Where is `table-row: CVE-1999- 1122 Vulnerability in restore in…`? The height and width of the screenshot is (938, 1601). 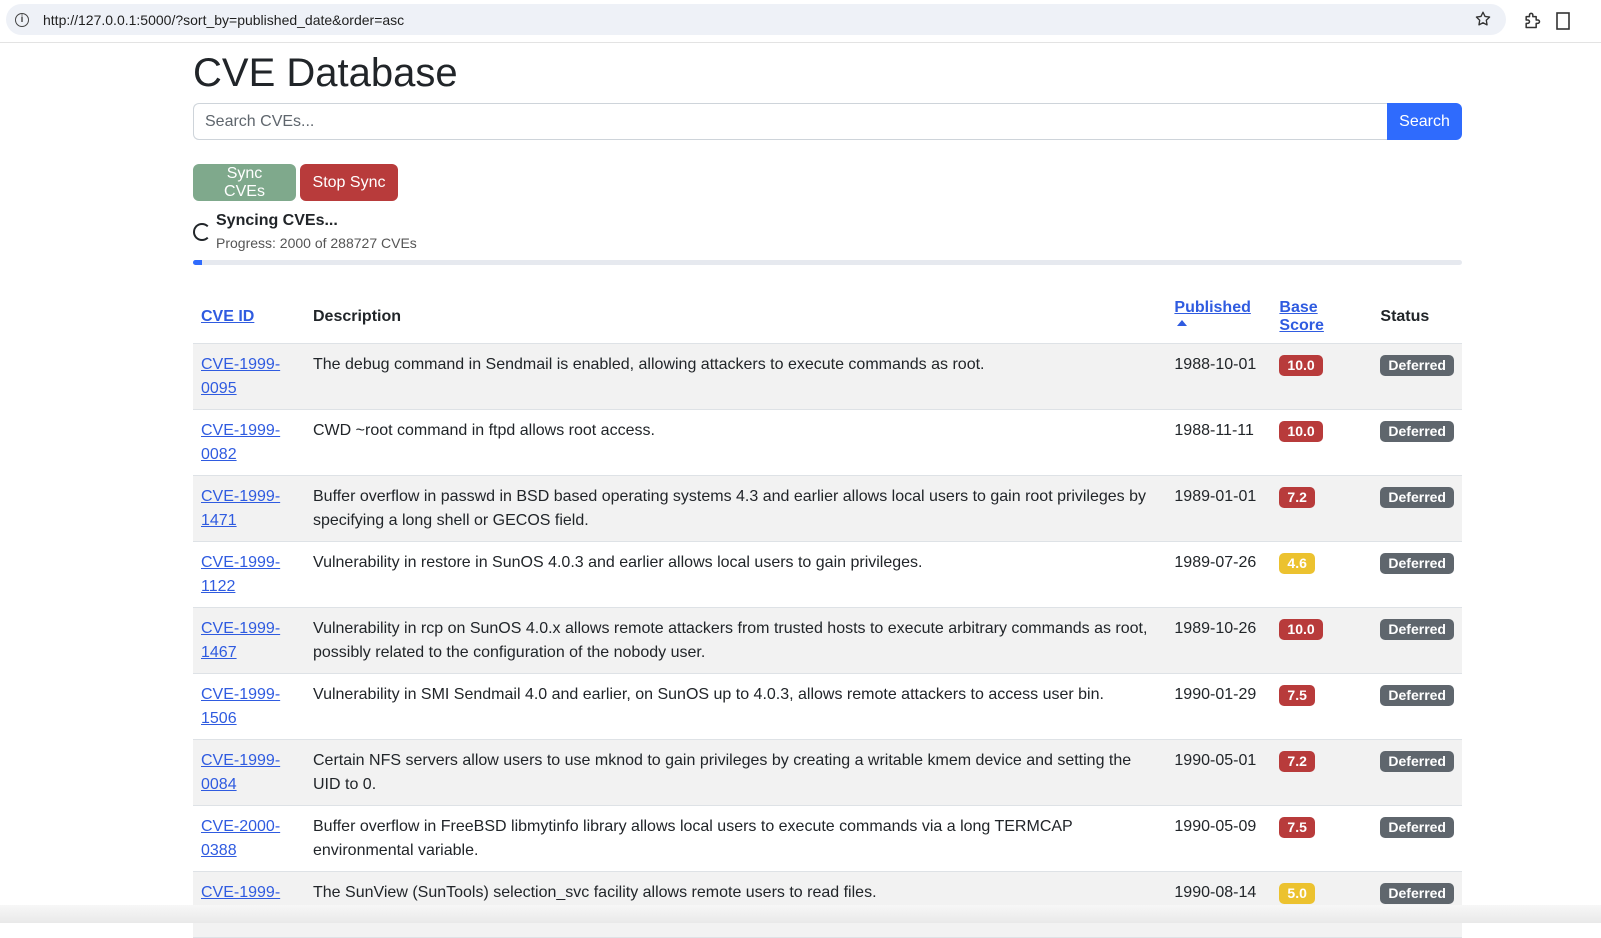 table-row: CVE-1999- 1122 Vulnerability in restore in… is located at coordinates (827, 574).